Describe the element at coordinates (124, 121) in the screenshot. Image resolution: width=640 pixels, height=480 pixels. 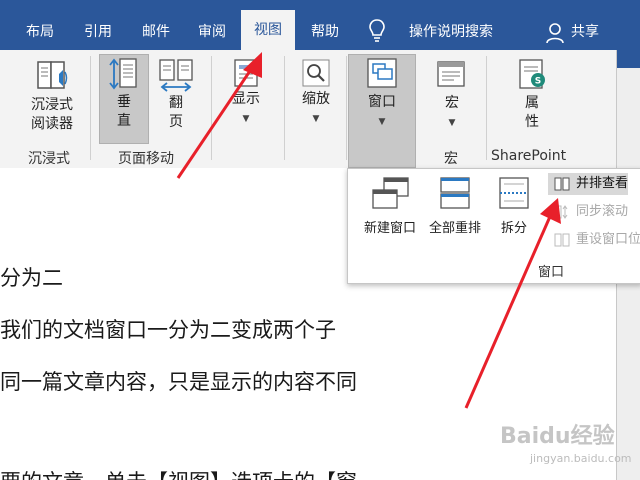
I see `vertical-label-2: 直` at that location.